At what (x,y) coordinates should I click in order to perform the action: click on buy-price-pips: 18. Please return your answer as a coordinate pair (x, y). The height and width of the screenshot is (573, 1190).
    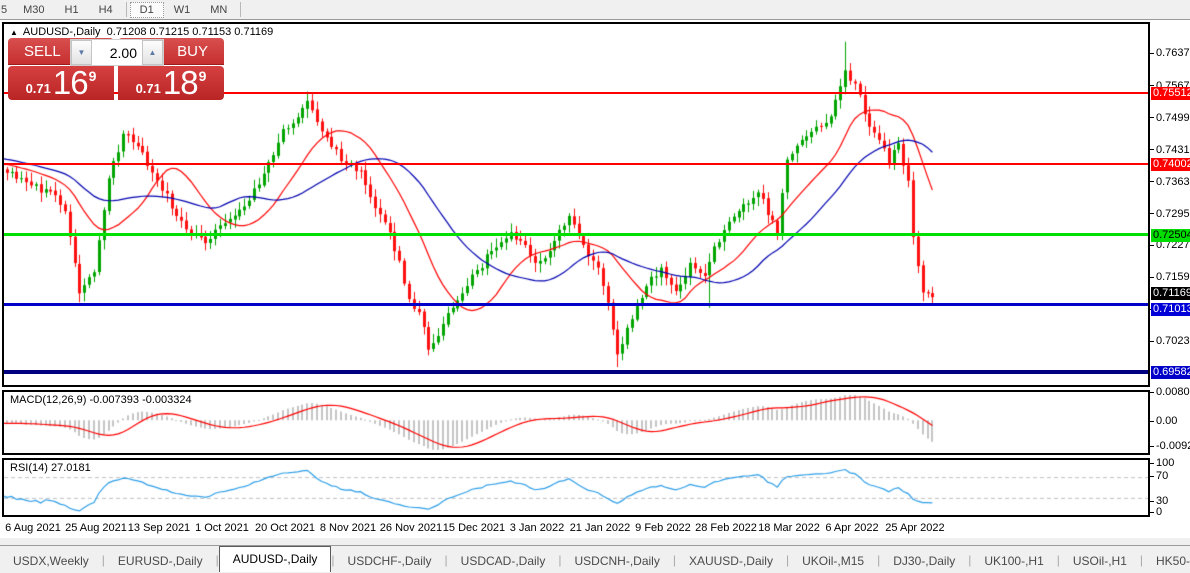
    Looking at the image, I should click on (180, 82).